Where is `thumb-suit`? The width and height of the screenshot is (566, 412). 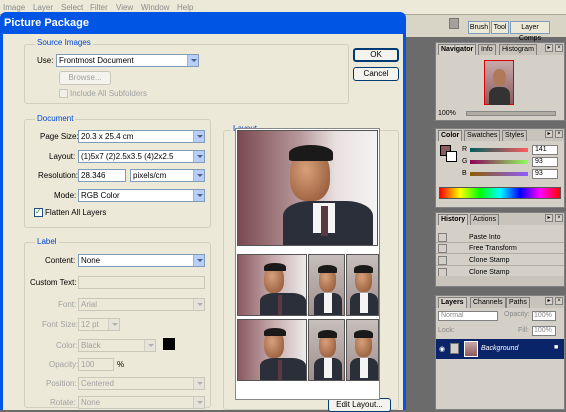 thumb-suit is located at coordinates (499, 96).